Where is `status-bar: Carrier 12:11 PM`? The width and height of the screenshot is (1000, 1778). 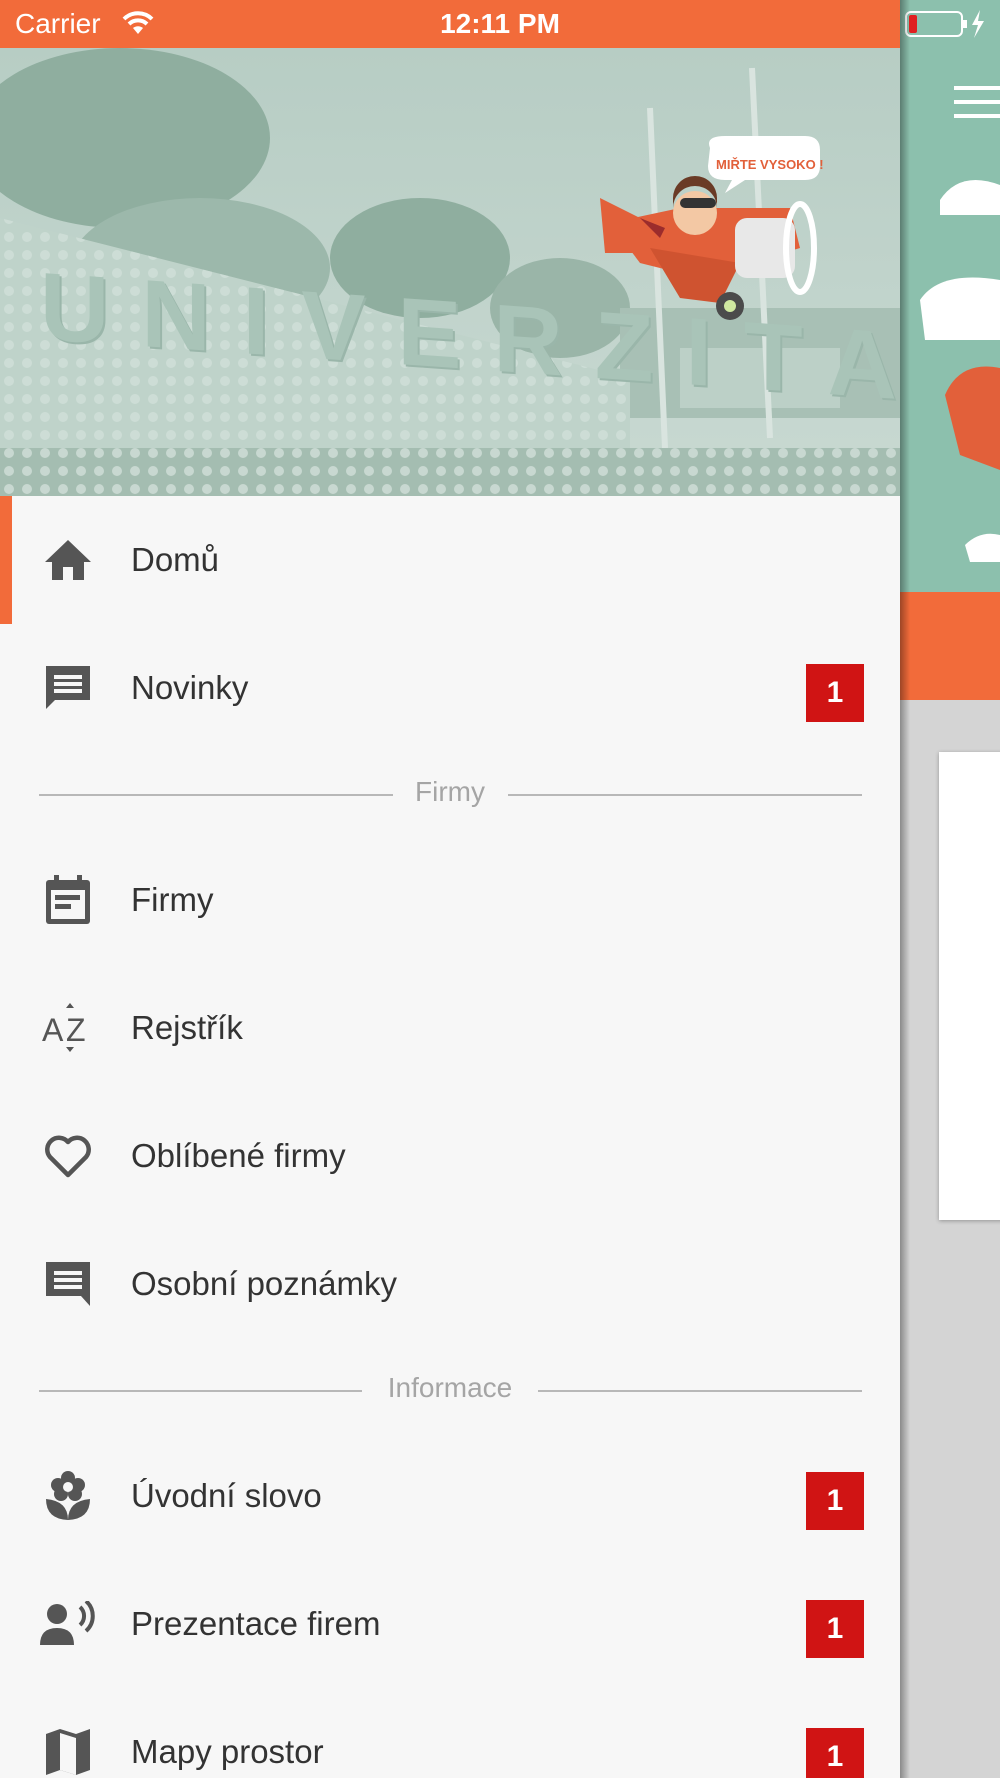 status-bar: Carrier 12:11 PM is located at coordinates (450, 24).